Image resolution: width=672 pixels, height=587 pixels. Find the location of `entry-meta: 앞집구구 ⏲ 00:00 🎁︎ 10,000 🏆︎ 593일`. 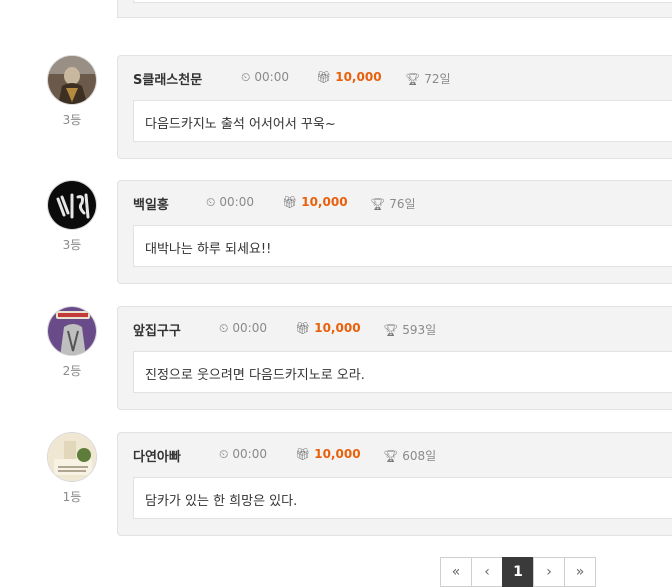

entry-meta: 앞집구구 ⏲ 00:00 🎁︎ 10,000 🏆︎ 593일 is located at coordinates (395, 329).